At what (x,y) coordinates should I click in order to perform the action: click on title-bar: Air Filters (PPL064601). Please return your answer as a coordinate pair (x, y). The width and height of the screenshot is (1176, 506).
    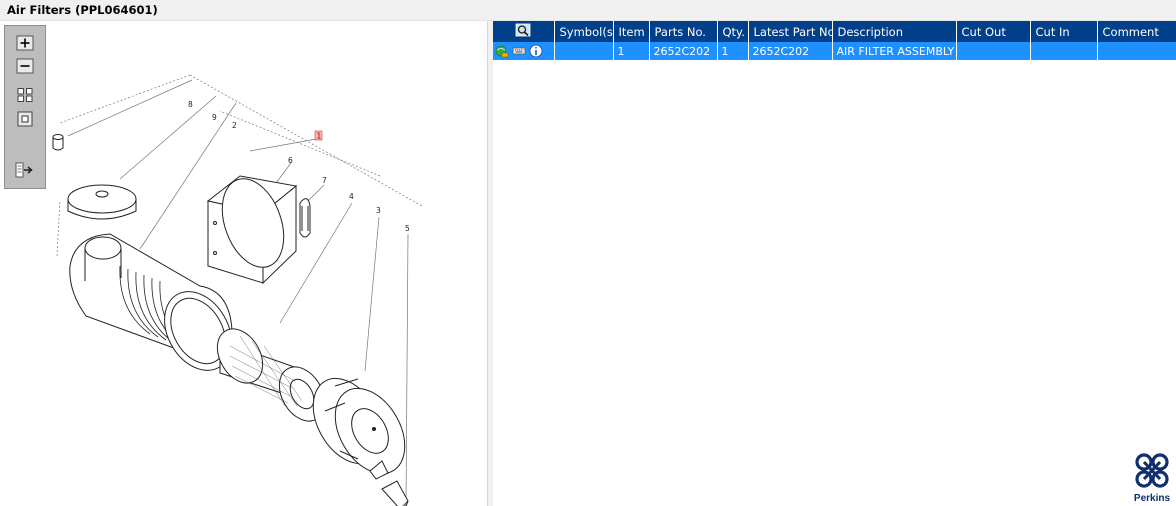
    Looking at the image, I should click on (588, 10).